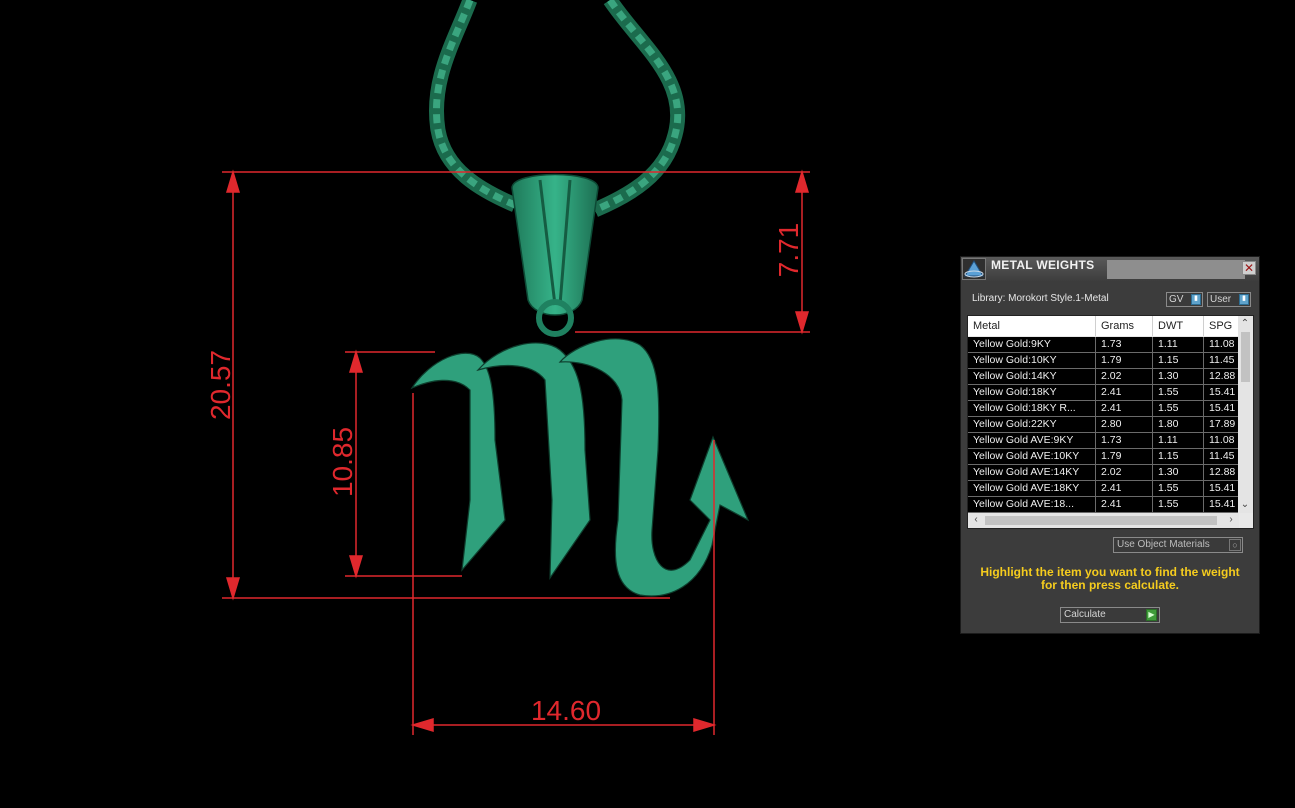 The height and width of the screenshot is (808, 1295). I want to click on library-label: Library: Morokort Style.1-Metal, so click(1040, 298).